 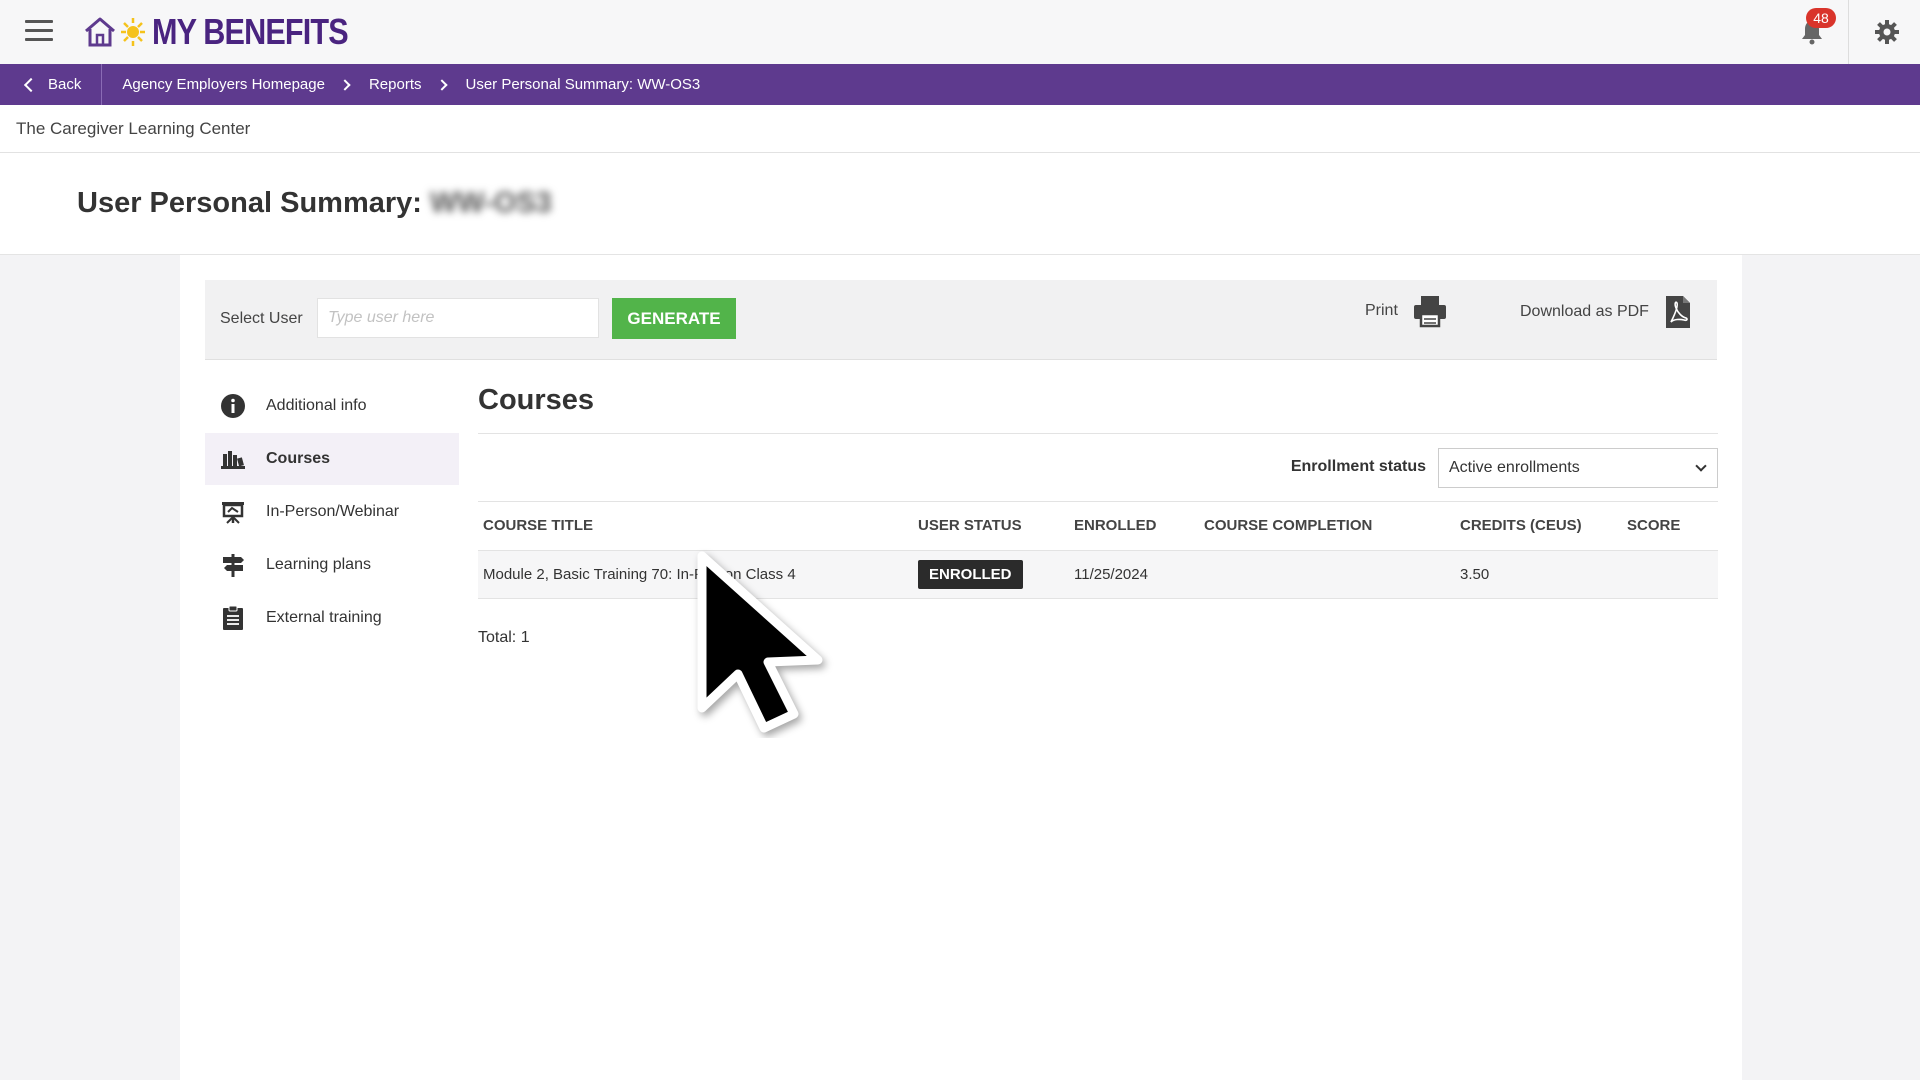 I want to click on app-logo: MY BENEFITS, so click(x=232, y=32).